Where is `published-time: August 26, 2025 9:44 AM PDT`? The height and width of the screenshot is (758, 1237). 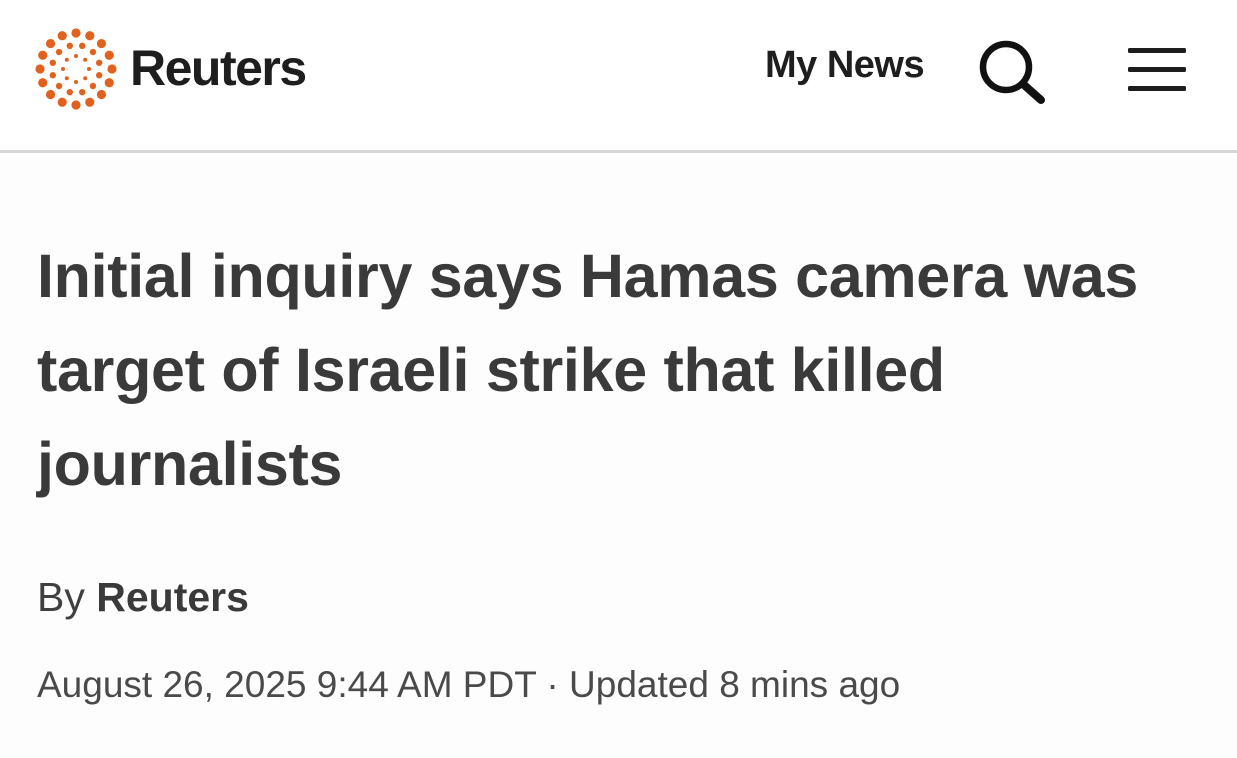 published-time: August 26, 2025 9:44 AM PDT is located at coordinates (287, 684).